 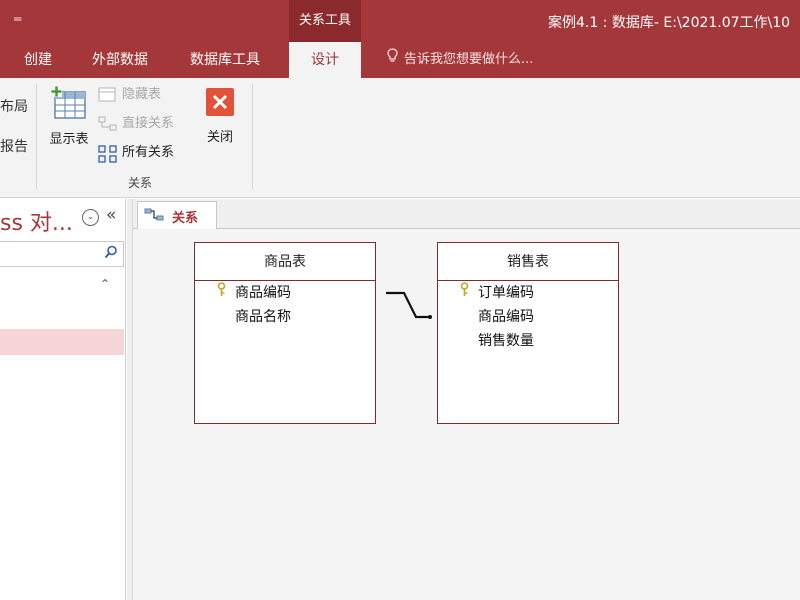 I want to click on direct-relationships-button: 直接关系, so click(x=136, y=124).